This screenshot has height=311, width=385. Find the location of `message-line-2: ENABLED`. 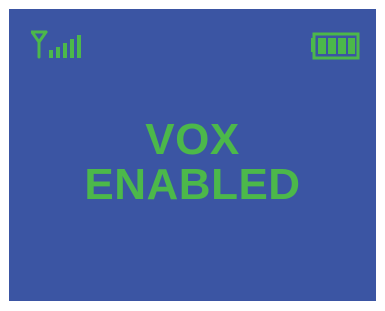

message-line-2: ENABLED is located at coordinates (192, 184).